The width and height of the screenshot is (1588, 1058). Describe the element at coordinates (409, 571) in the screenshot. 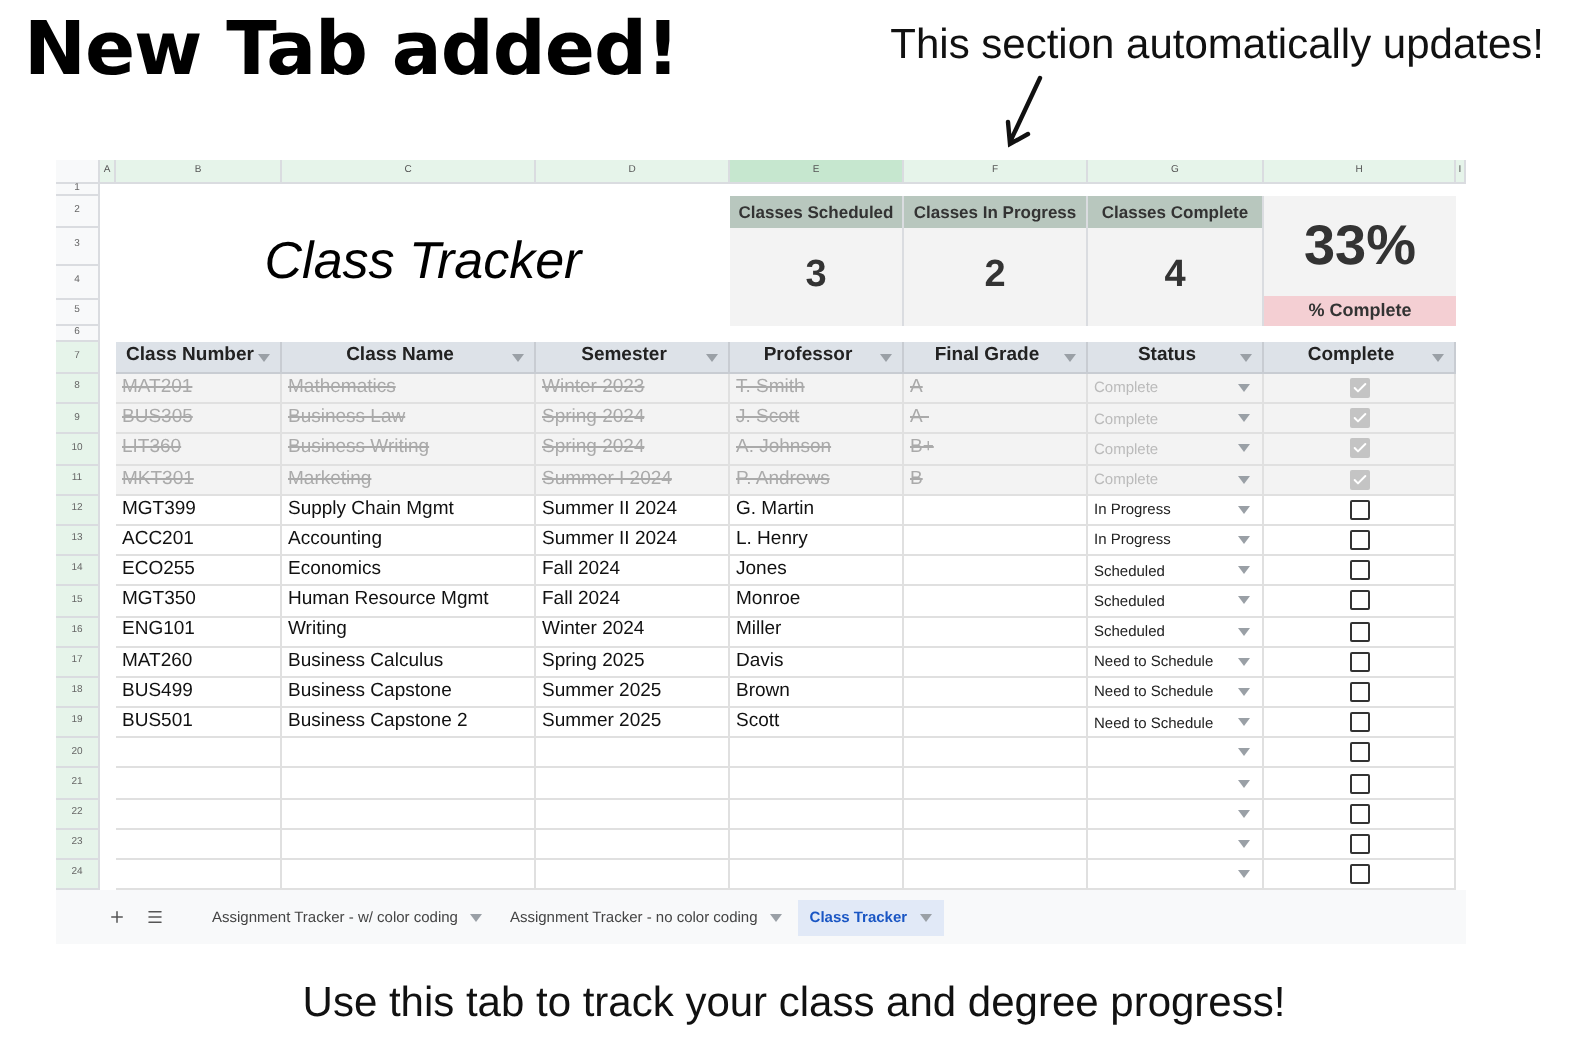

I see `table-cell: Economics` at that location.